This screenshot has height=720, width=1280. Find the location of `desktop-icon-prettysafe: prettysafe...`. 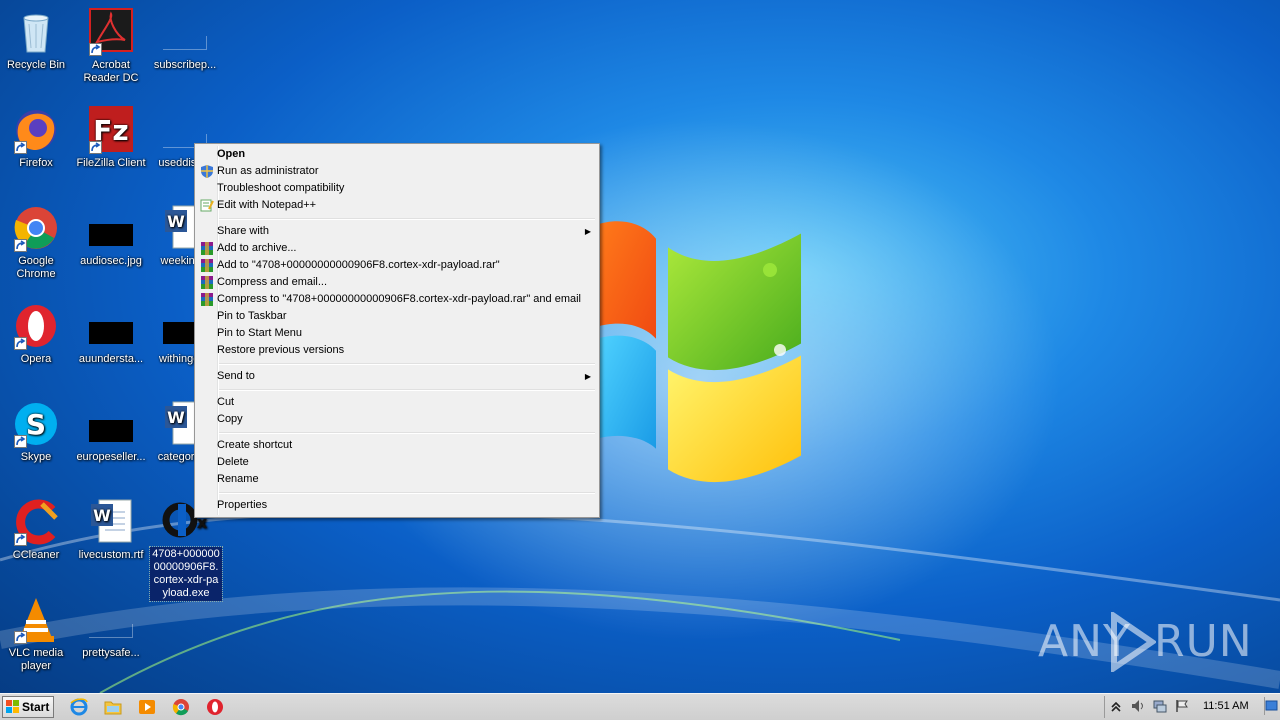

desktop-icon-prettysafe: prettysafe... is located at coordinates (111, 628).